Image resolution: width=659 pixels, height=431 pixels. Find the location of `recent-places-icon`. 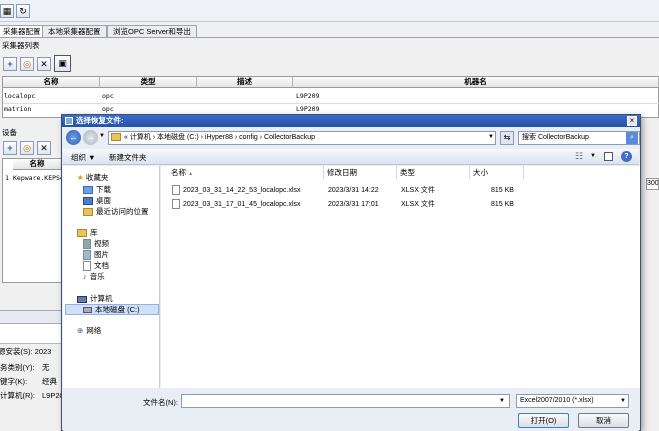

recent-places-icon is located at coordinates (88, 212).